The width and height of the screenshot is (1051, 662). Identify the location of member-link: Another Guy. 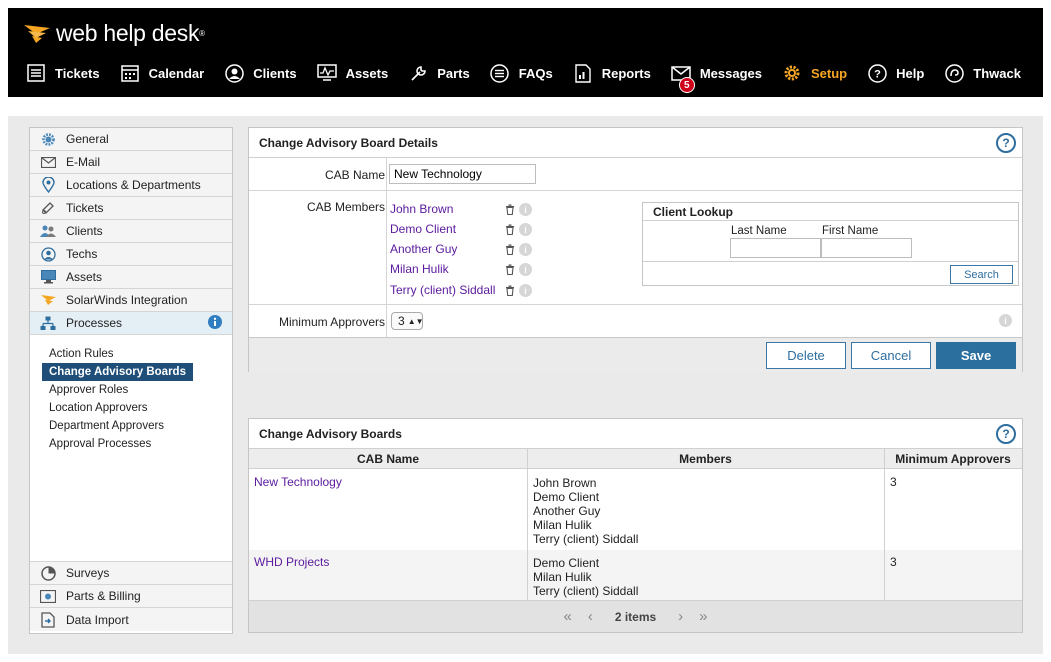
(423, 249).